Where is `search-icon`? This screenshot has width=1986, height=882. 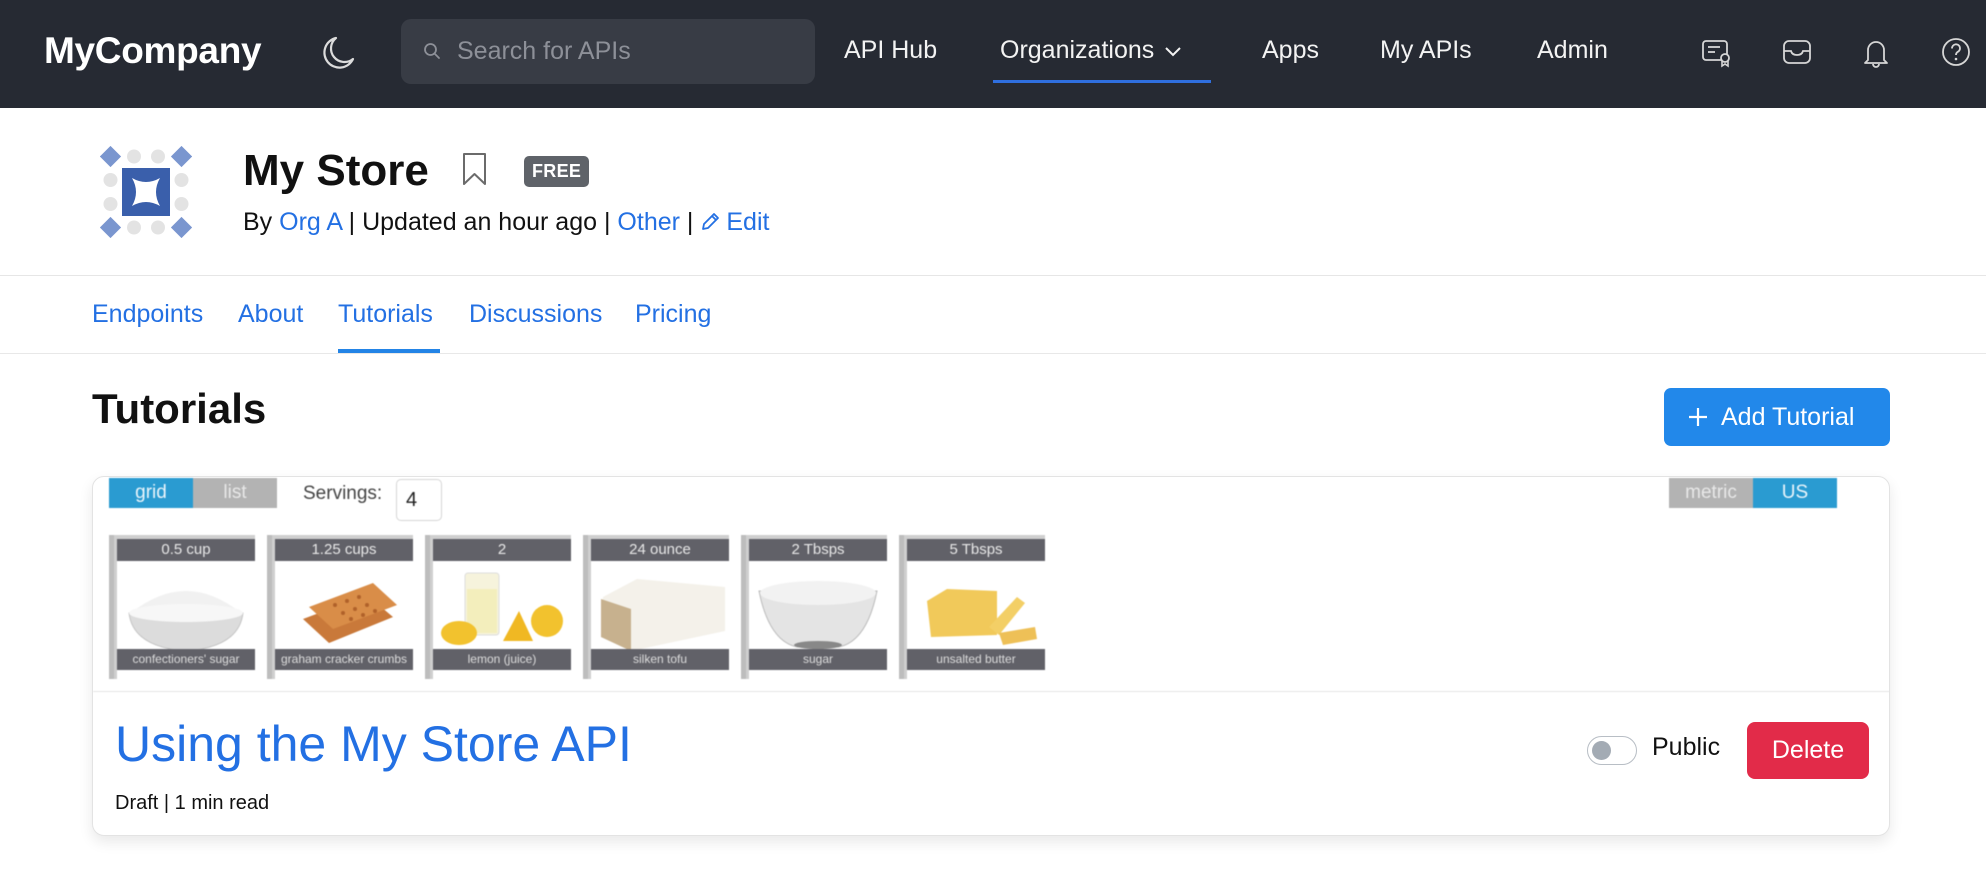 search-icon is located at coordinates (432, 51).